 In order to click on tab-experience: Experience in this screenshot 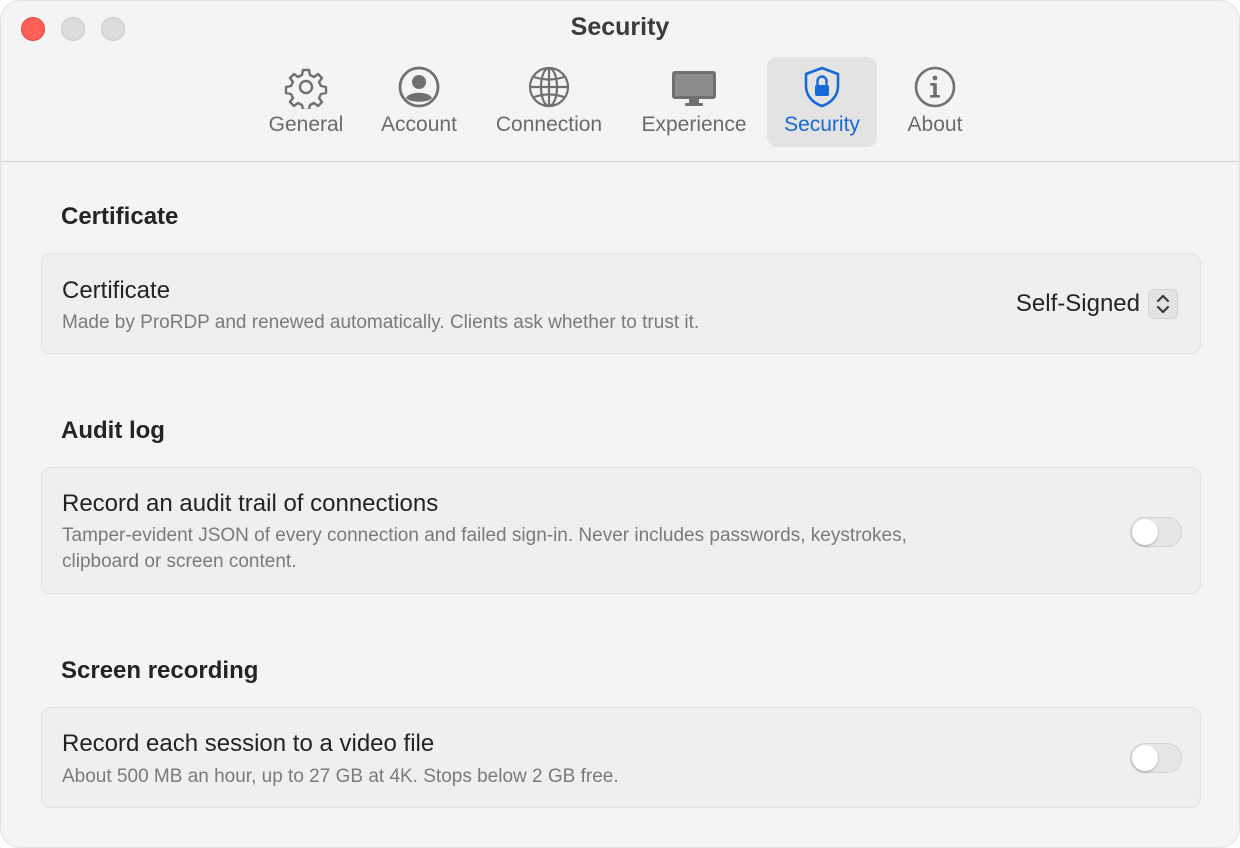, I will do `click(694, 102)`.